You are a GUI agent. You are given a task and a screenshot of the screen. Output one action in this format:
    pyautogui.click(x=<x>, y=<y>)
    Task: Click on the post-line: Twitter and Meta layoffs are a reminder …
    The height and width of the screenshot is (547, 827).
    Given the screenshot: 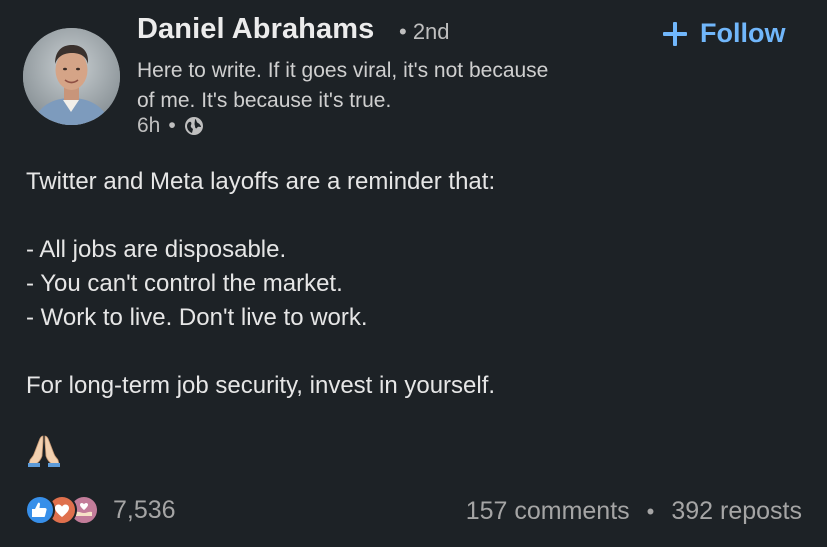 What is the action you would take?
    pyautogui.click(x=261, y=181)
    